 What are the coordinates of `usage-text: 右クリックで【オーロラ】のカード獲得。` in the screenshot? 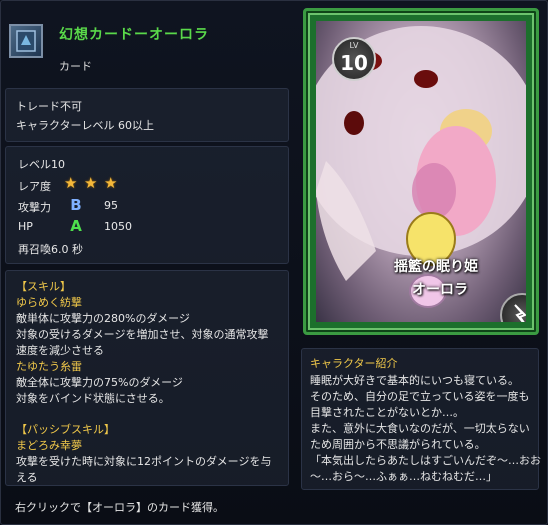 It's located at (119, 507).